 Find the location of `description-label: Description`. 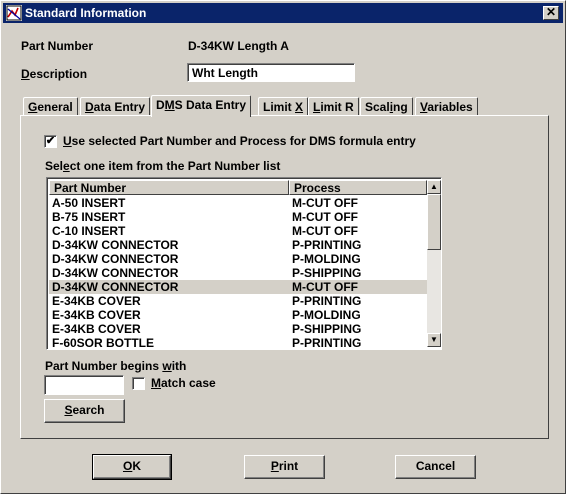

description-label: Description is located at coordinates (54, 74).